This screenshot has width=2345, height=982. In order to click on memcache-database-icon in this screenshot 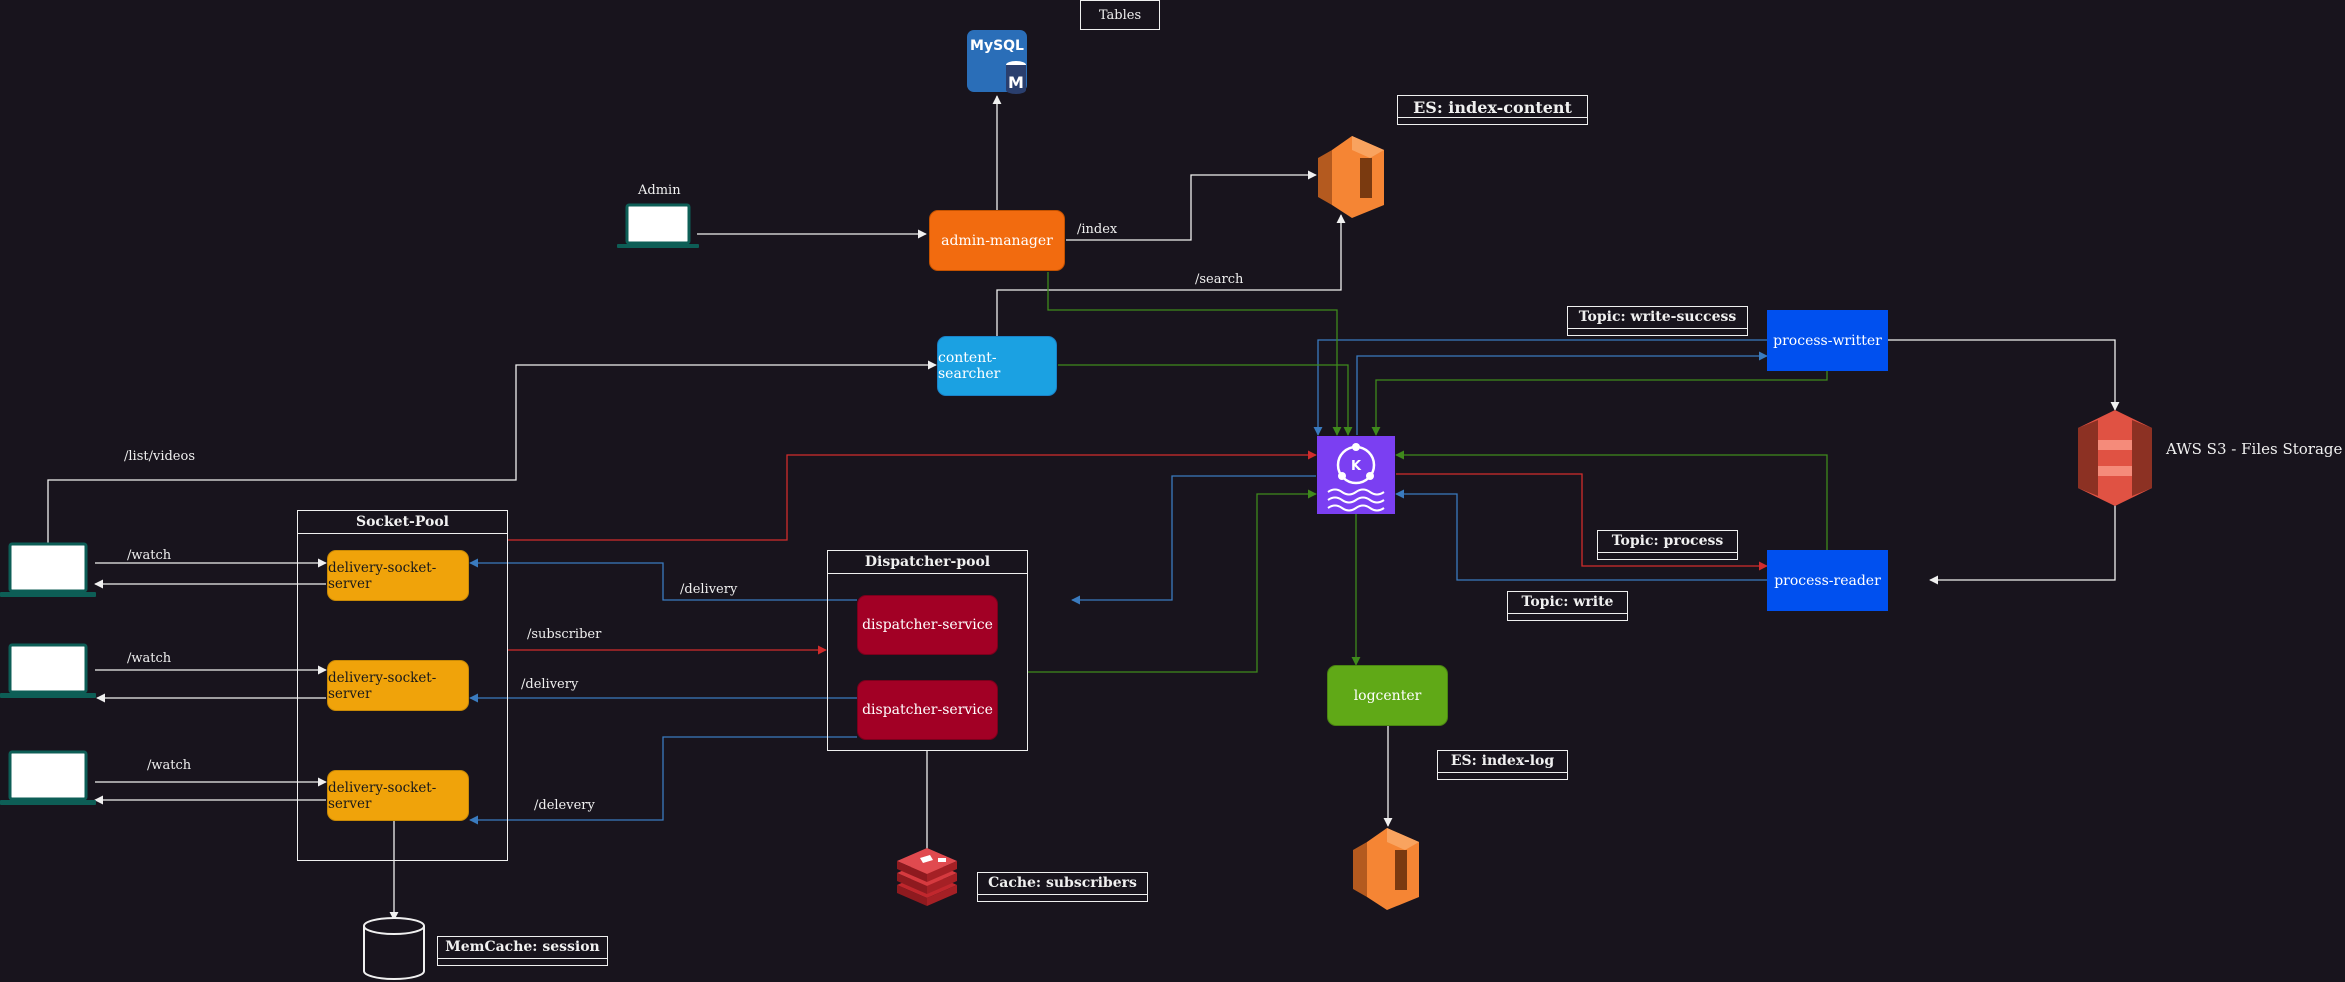, I will do `click(394, 948)`.